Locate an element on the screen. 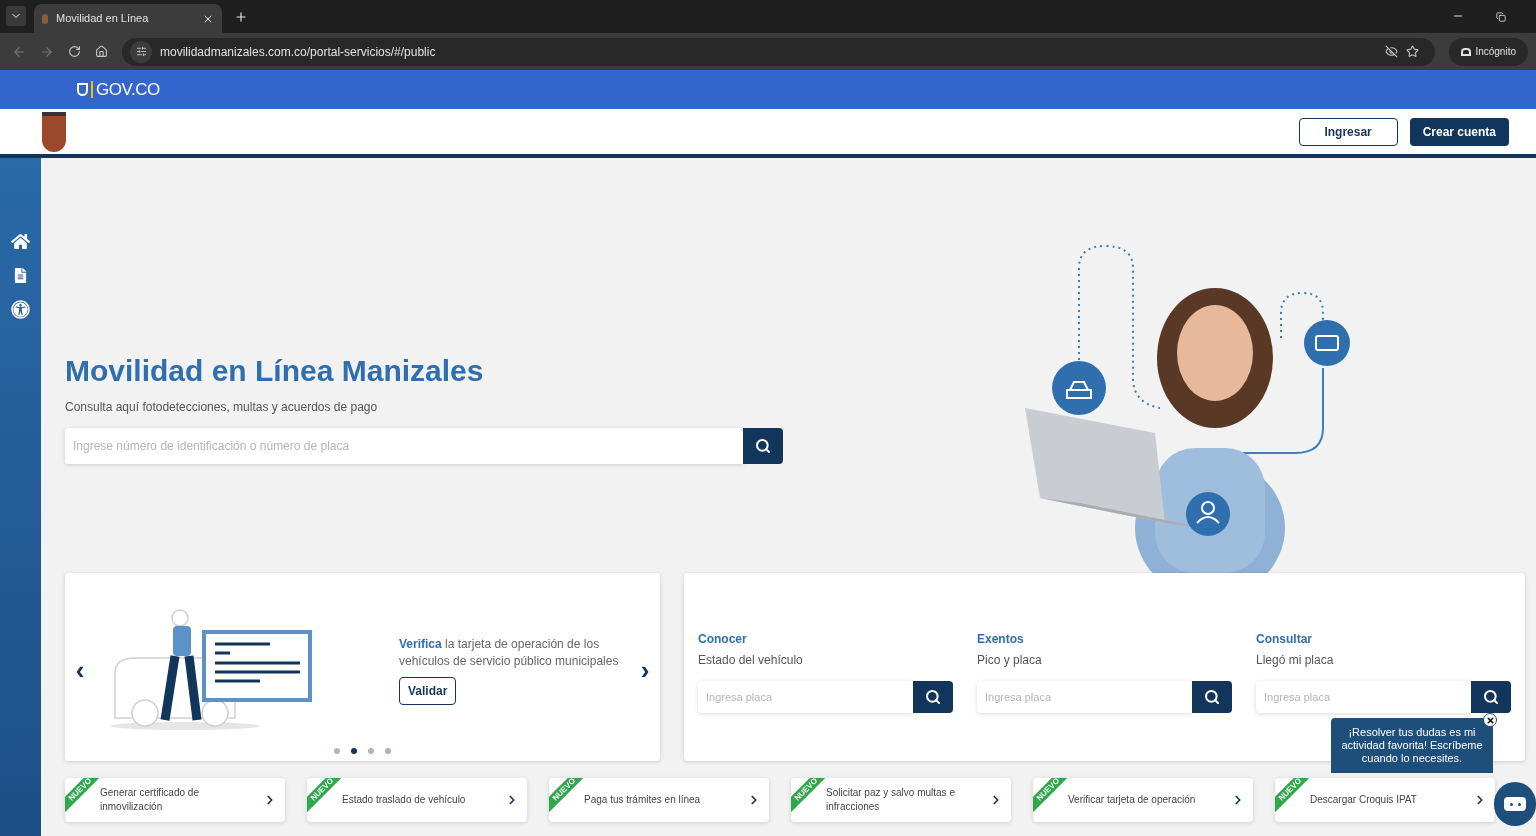  search-field: Ingrese número de identificación o número de placa is located at coordinates (404, 446).